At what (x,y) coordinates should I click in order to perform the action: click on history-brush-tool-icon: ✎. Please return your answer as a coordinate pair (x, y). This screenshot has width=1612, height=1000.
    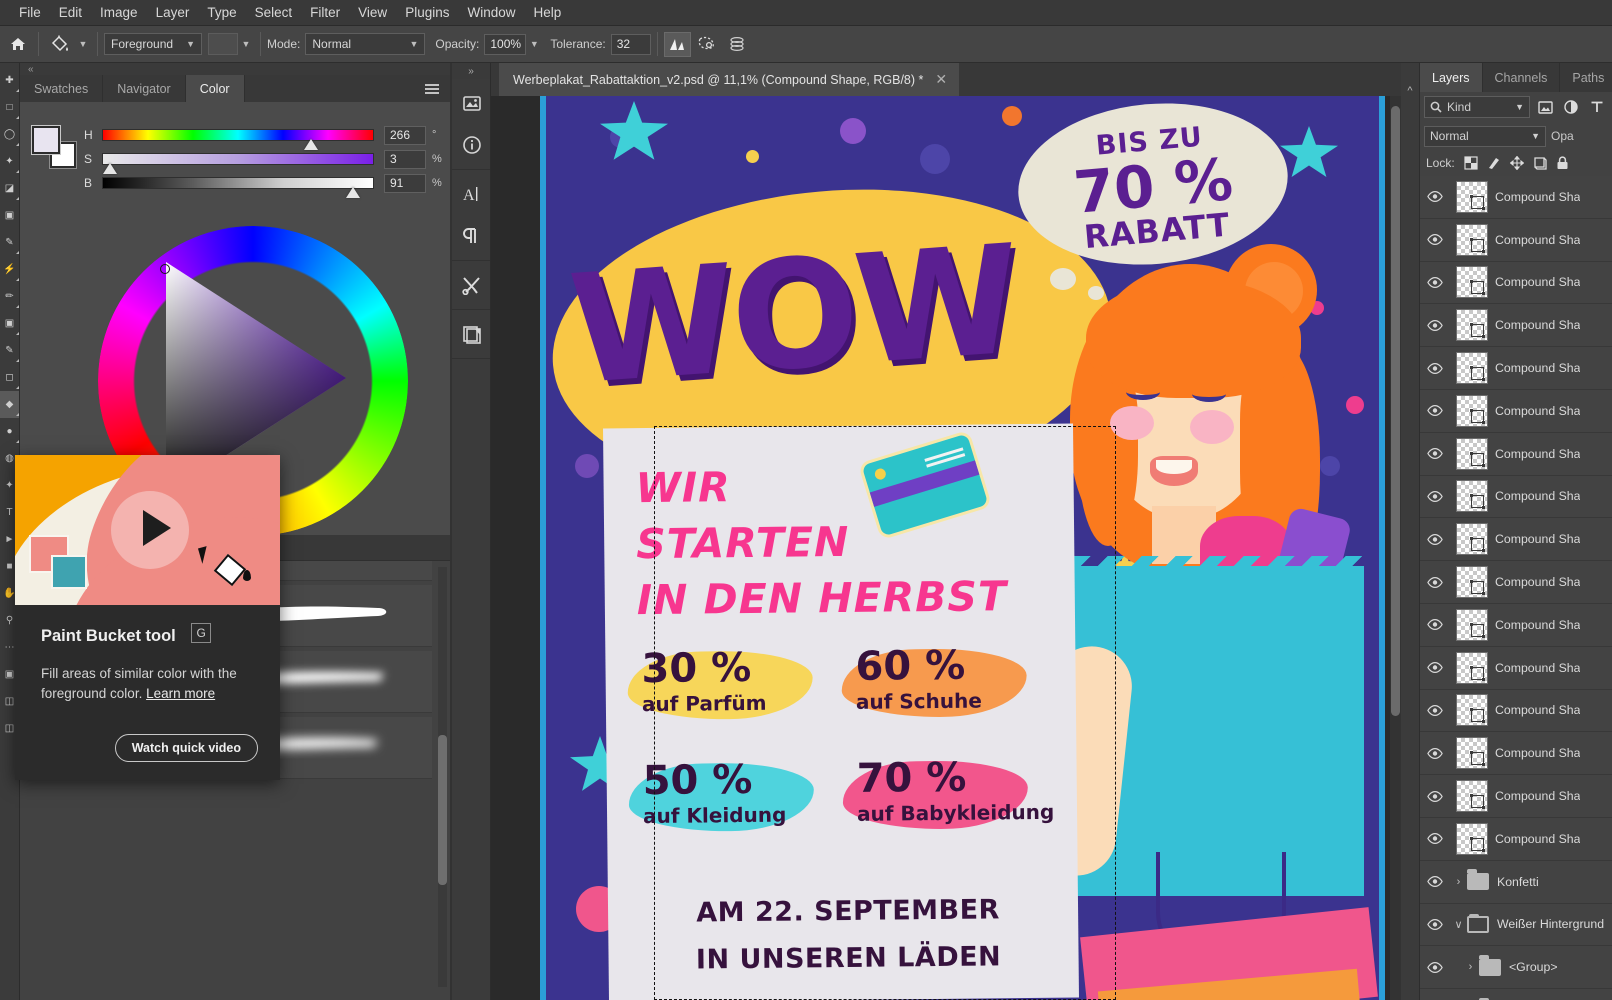
    Looking at the image, I should click on (9, 350).